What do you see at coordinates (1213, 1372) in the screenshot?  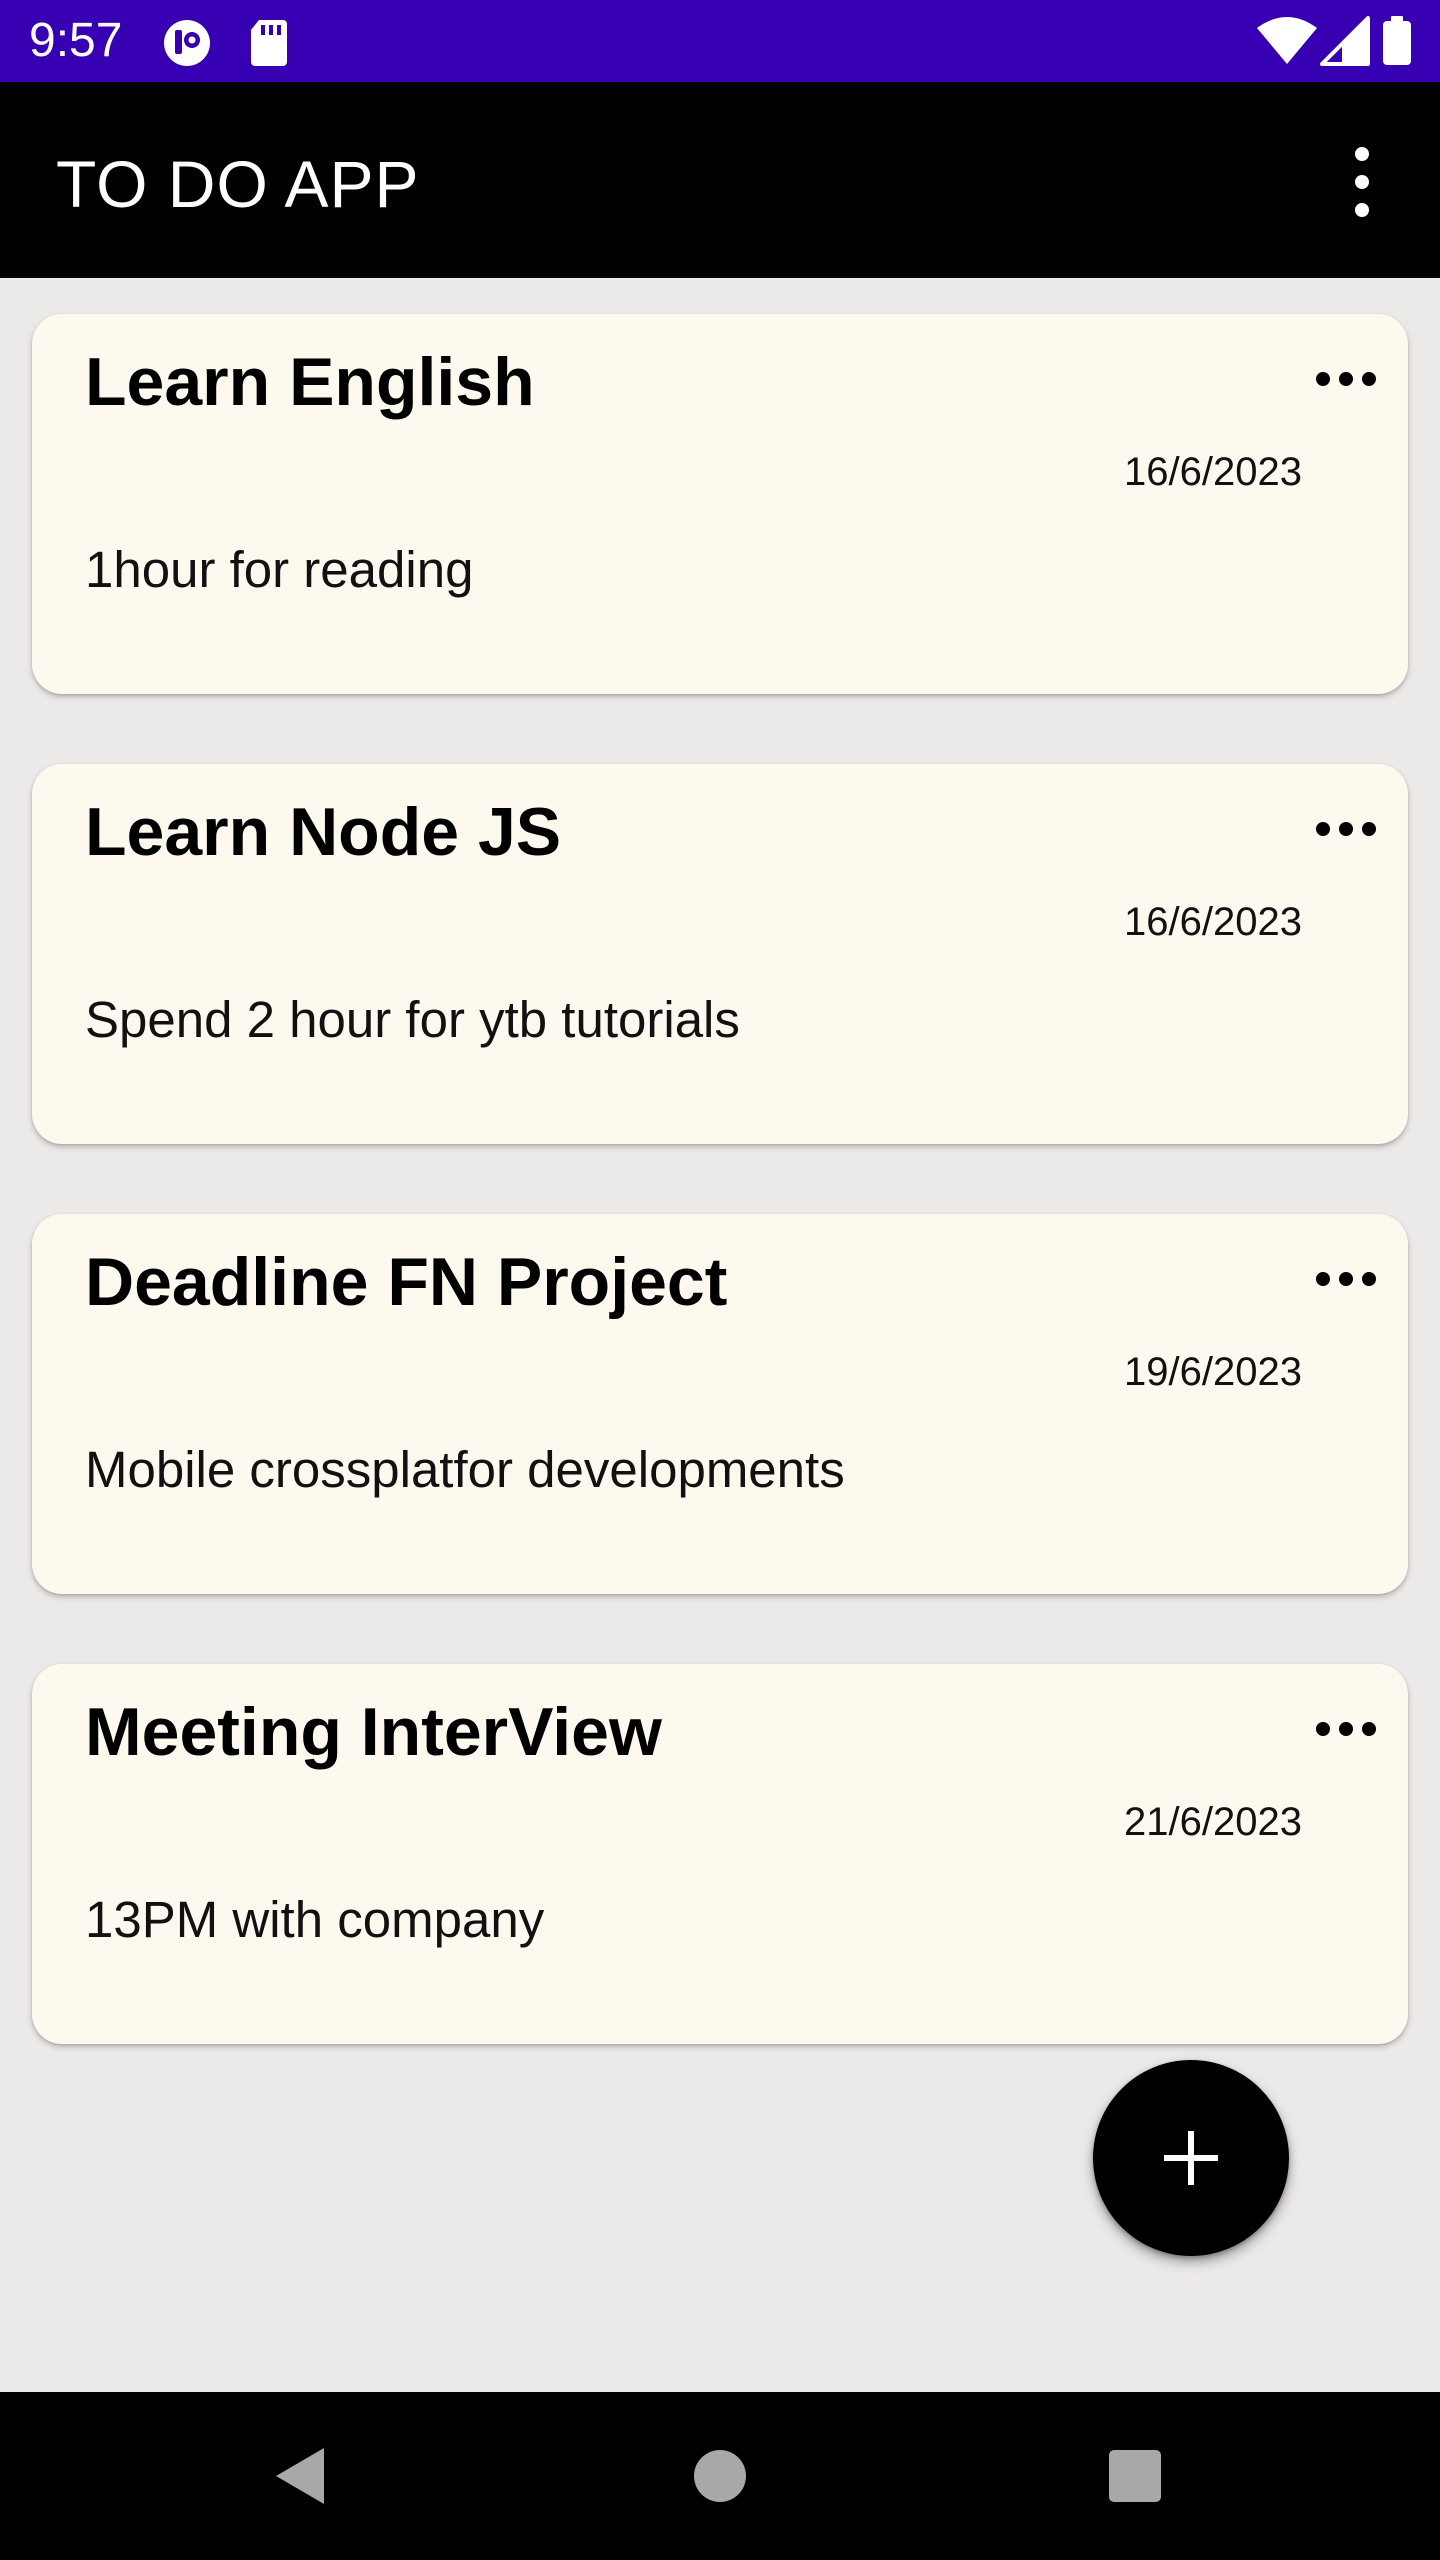 I see `todo-date: 19/6/2023` at bounding box center [1213, 1372].